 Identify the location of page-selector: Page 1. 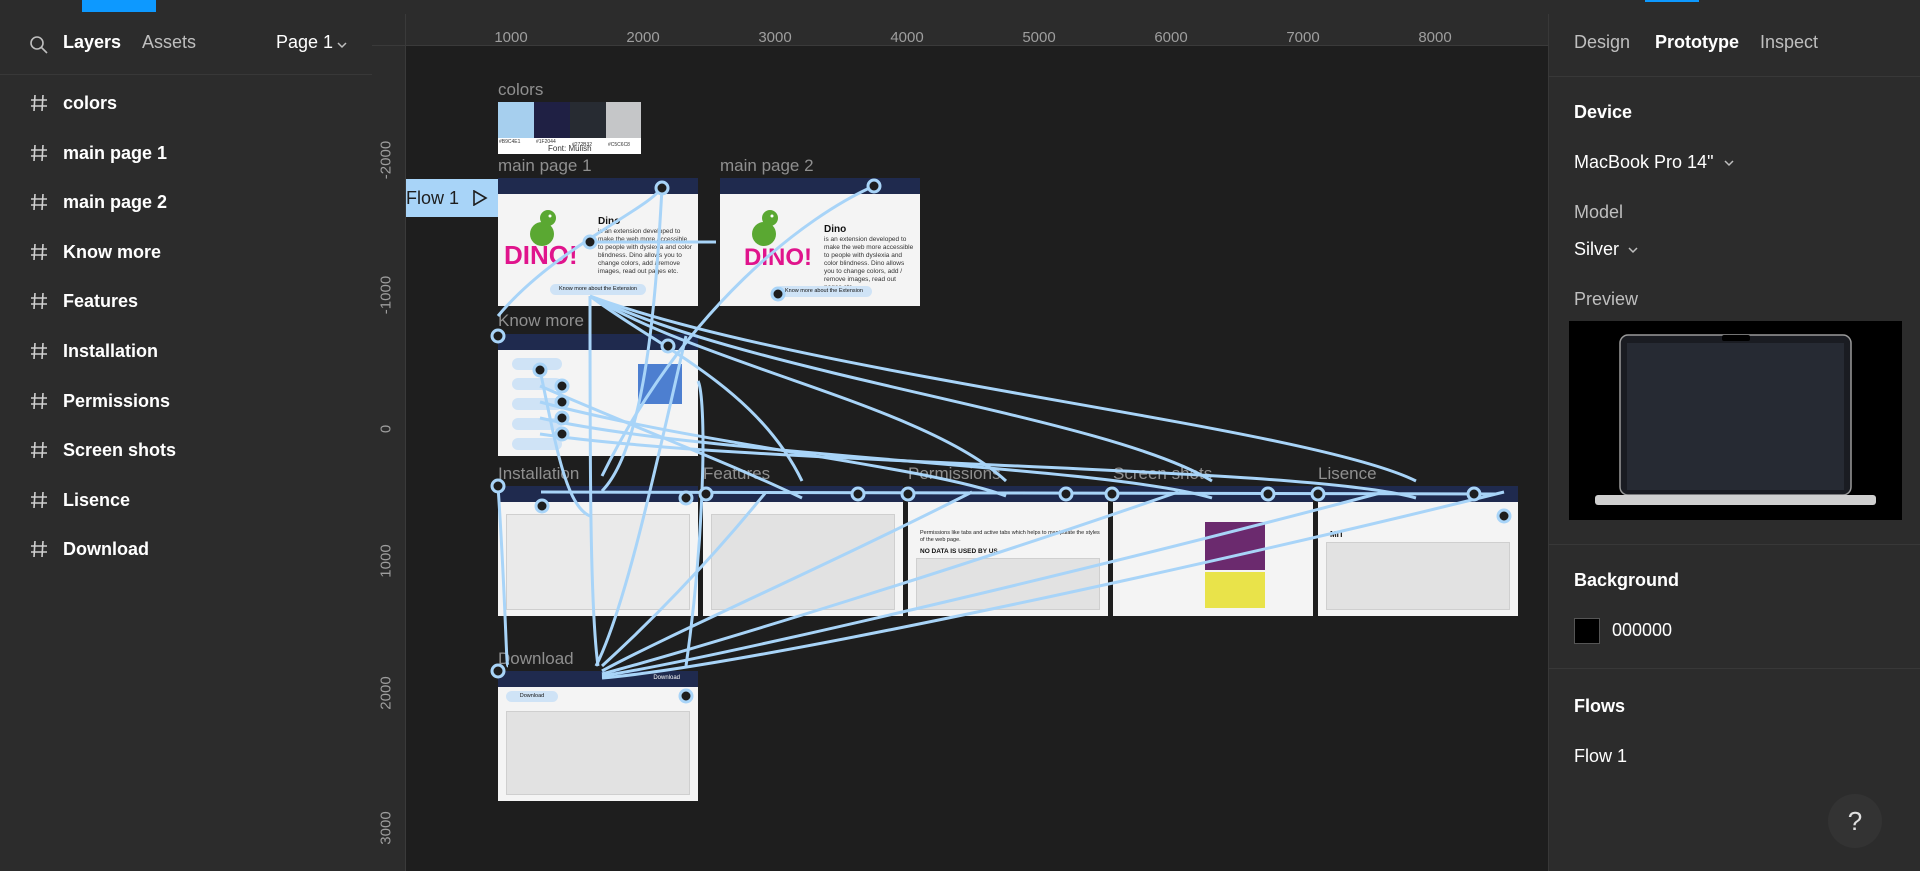
(304, 42).